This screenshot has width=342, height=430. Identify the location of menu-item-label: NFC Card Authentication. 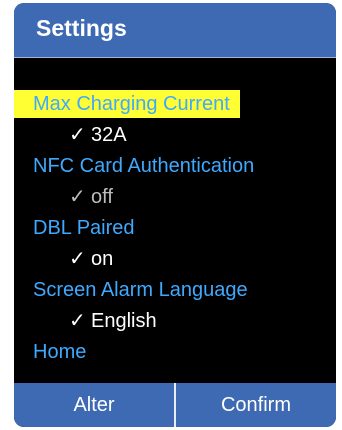
(144, 166).